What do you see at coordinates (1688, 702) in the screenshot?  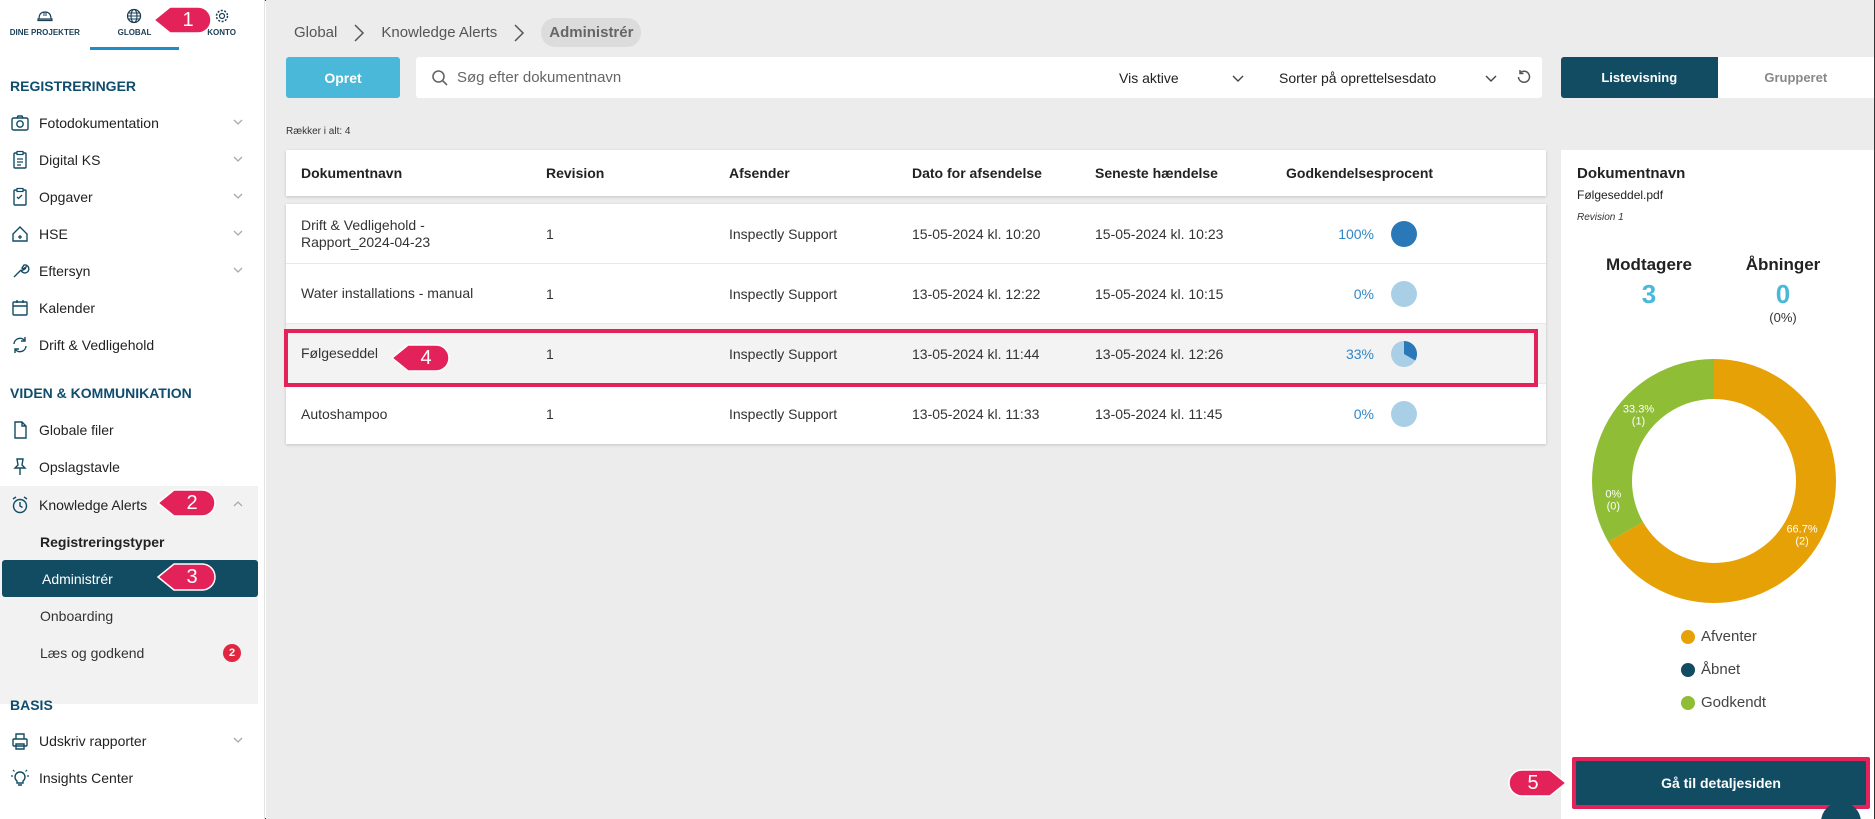 I see `legend-dot` at bounding box center [1688, 702].